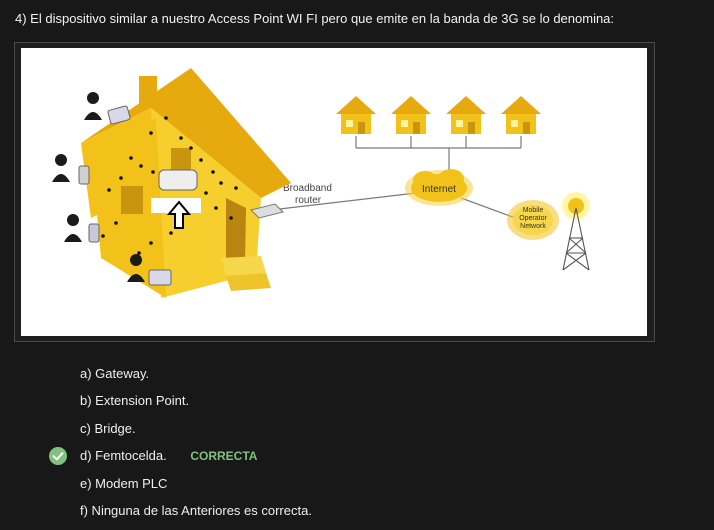 This screenshot has width=714, height=530. I want to click on option-d: d) Femtocelda. CORRECTA, so click(180, 461).